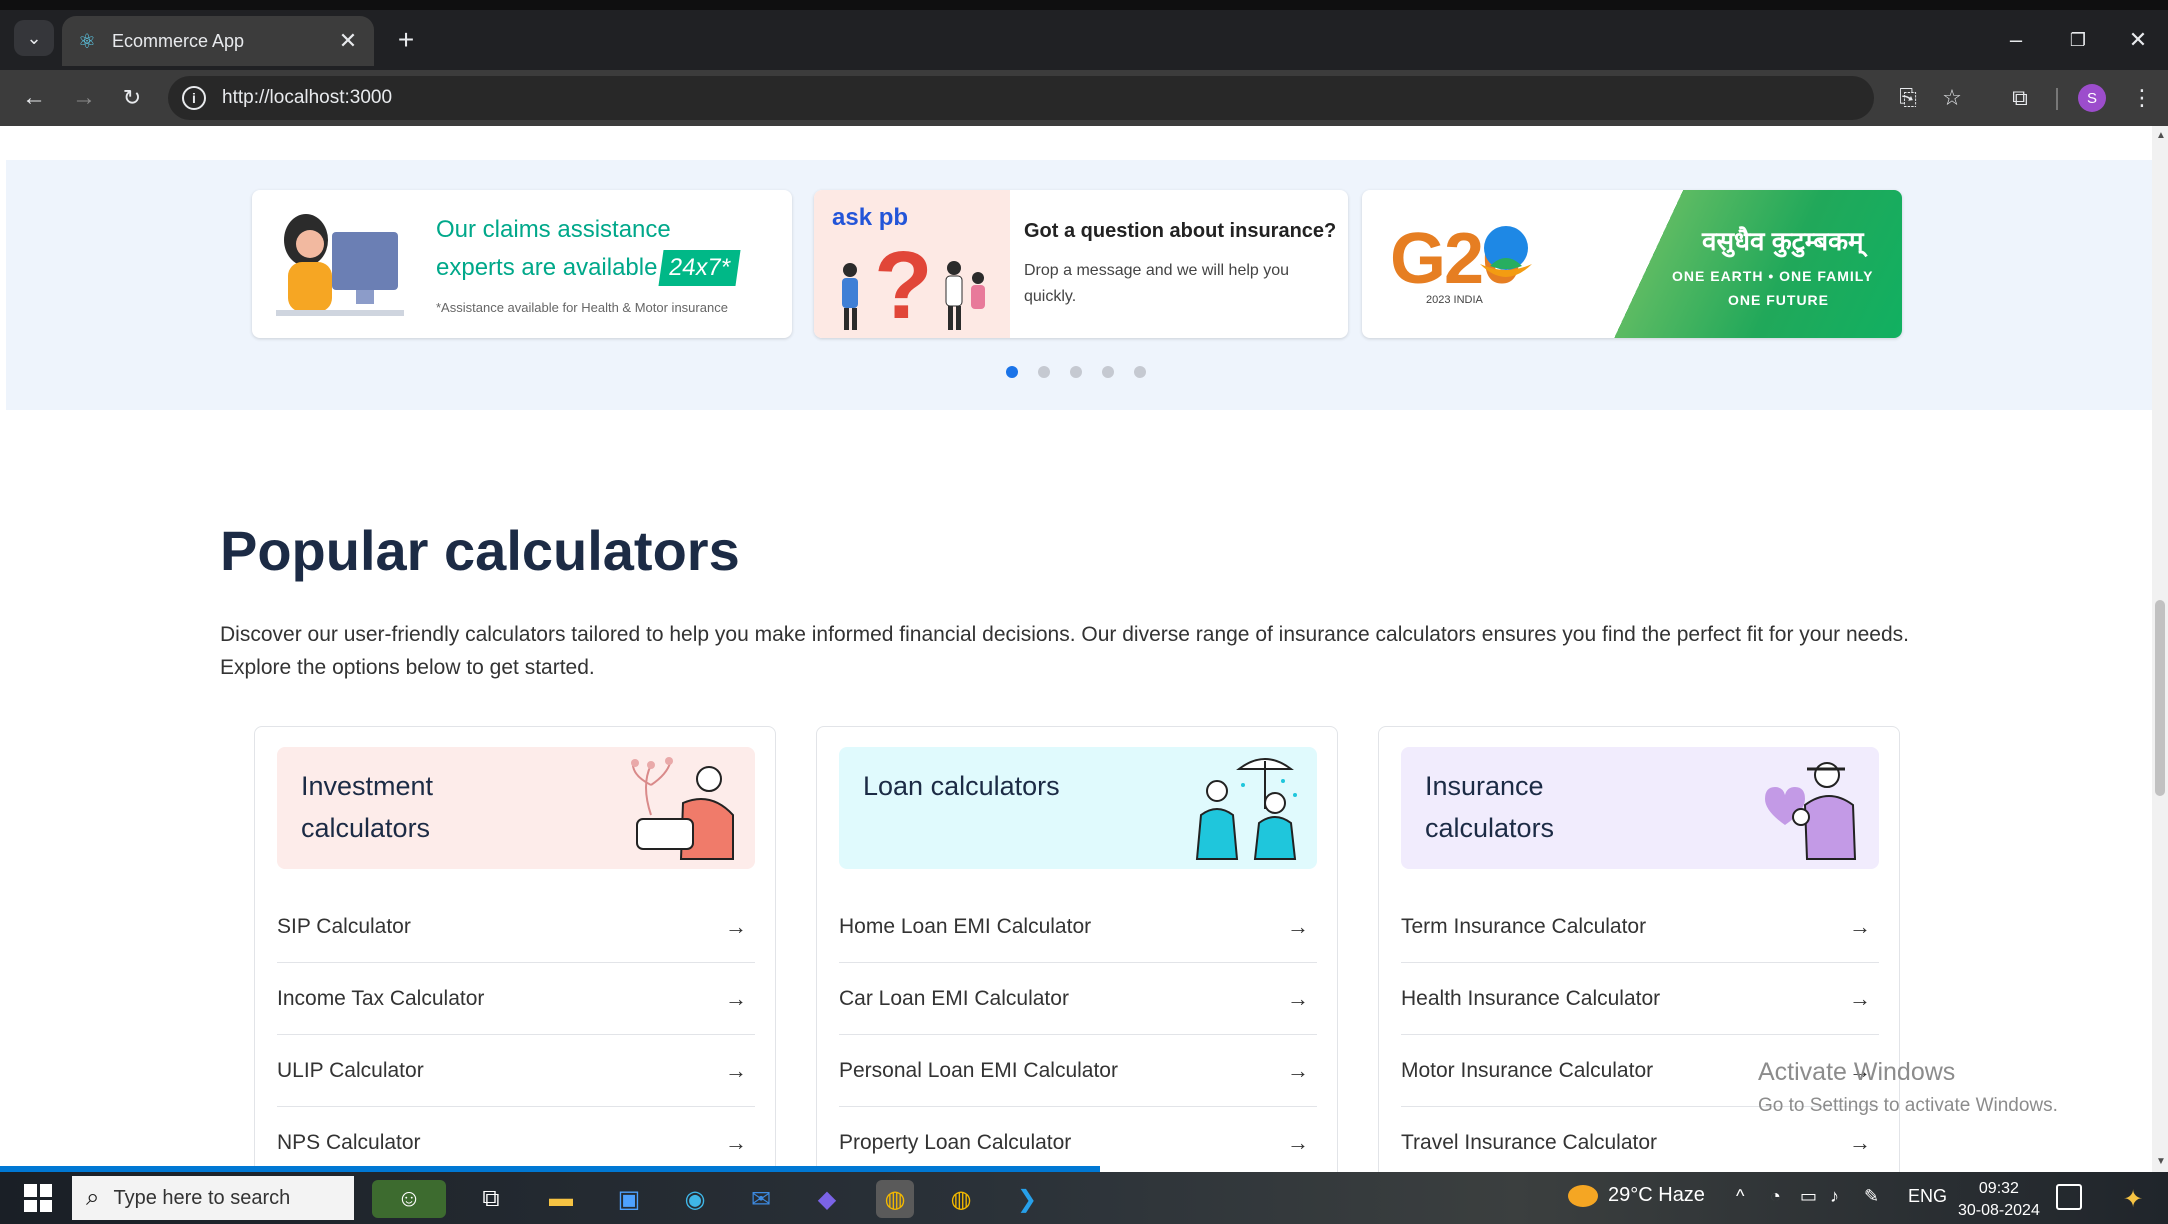 The height and width of the screenshot is (1224, 2168). I want to click on carousel-dots, so click(1076, 372).